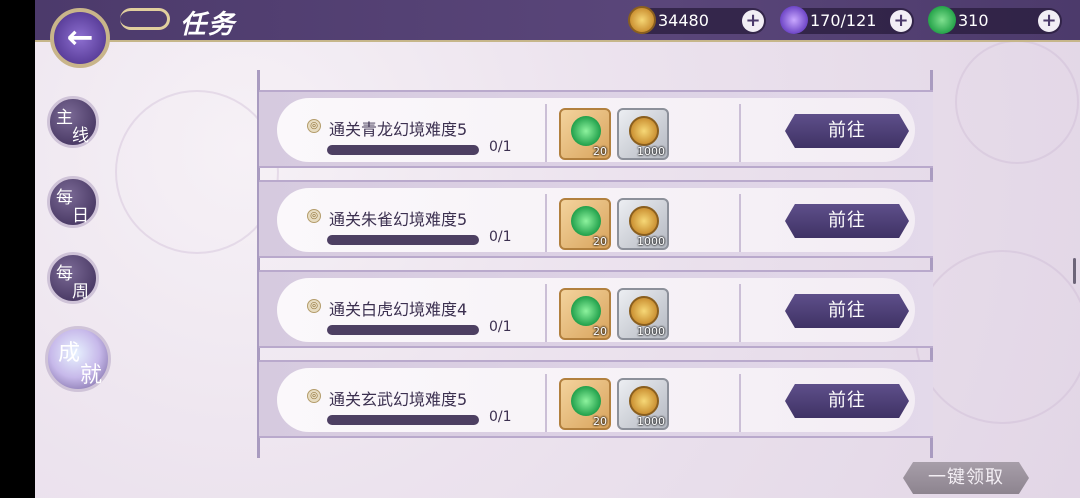 The image size is (1080, 498). I want to click on tab-label-char: 周, so click(80, 292).